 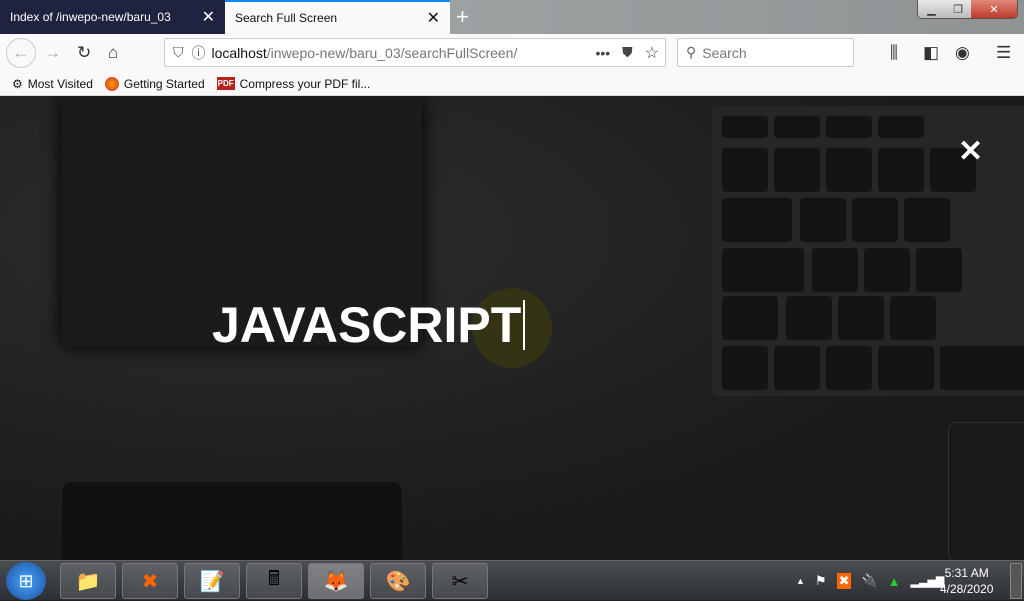 I want to click on clock-time: 5:31 AM, so click(x=966, y=573).